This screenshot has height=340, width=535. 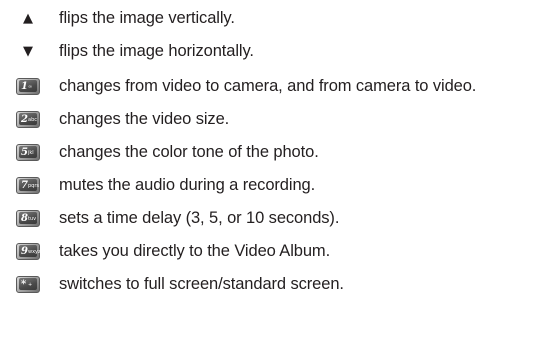 I want to click on key-7-icon: 7 pqrs, so click(x=28, y=185).